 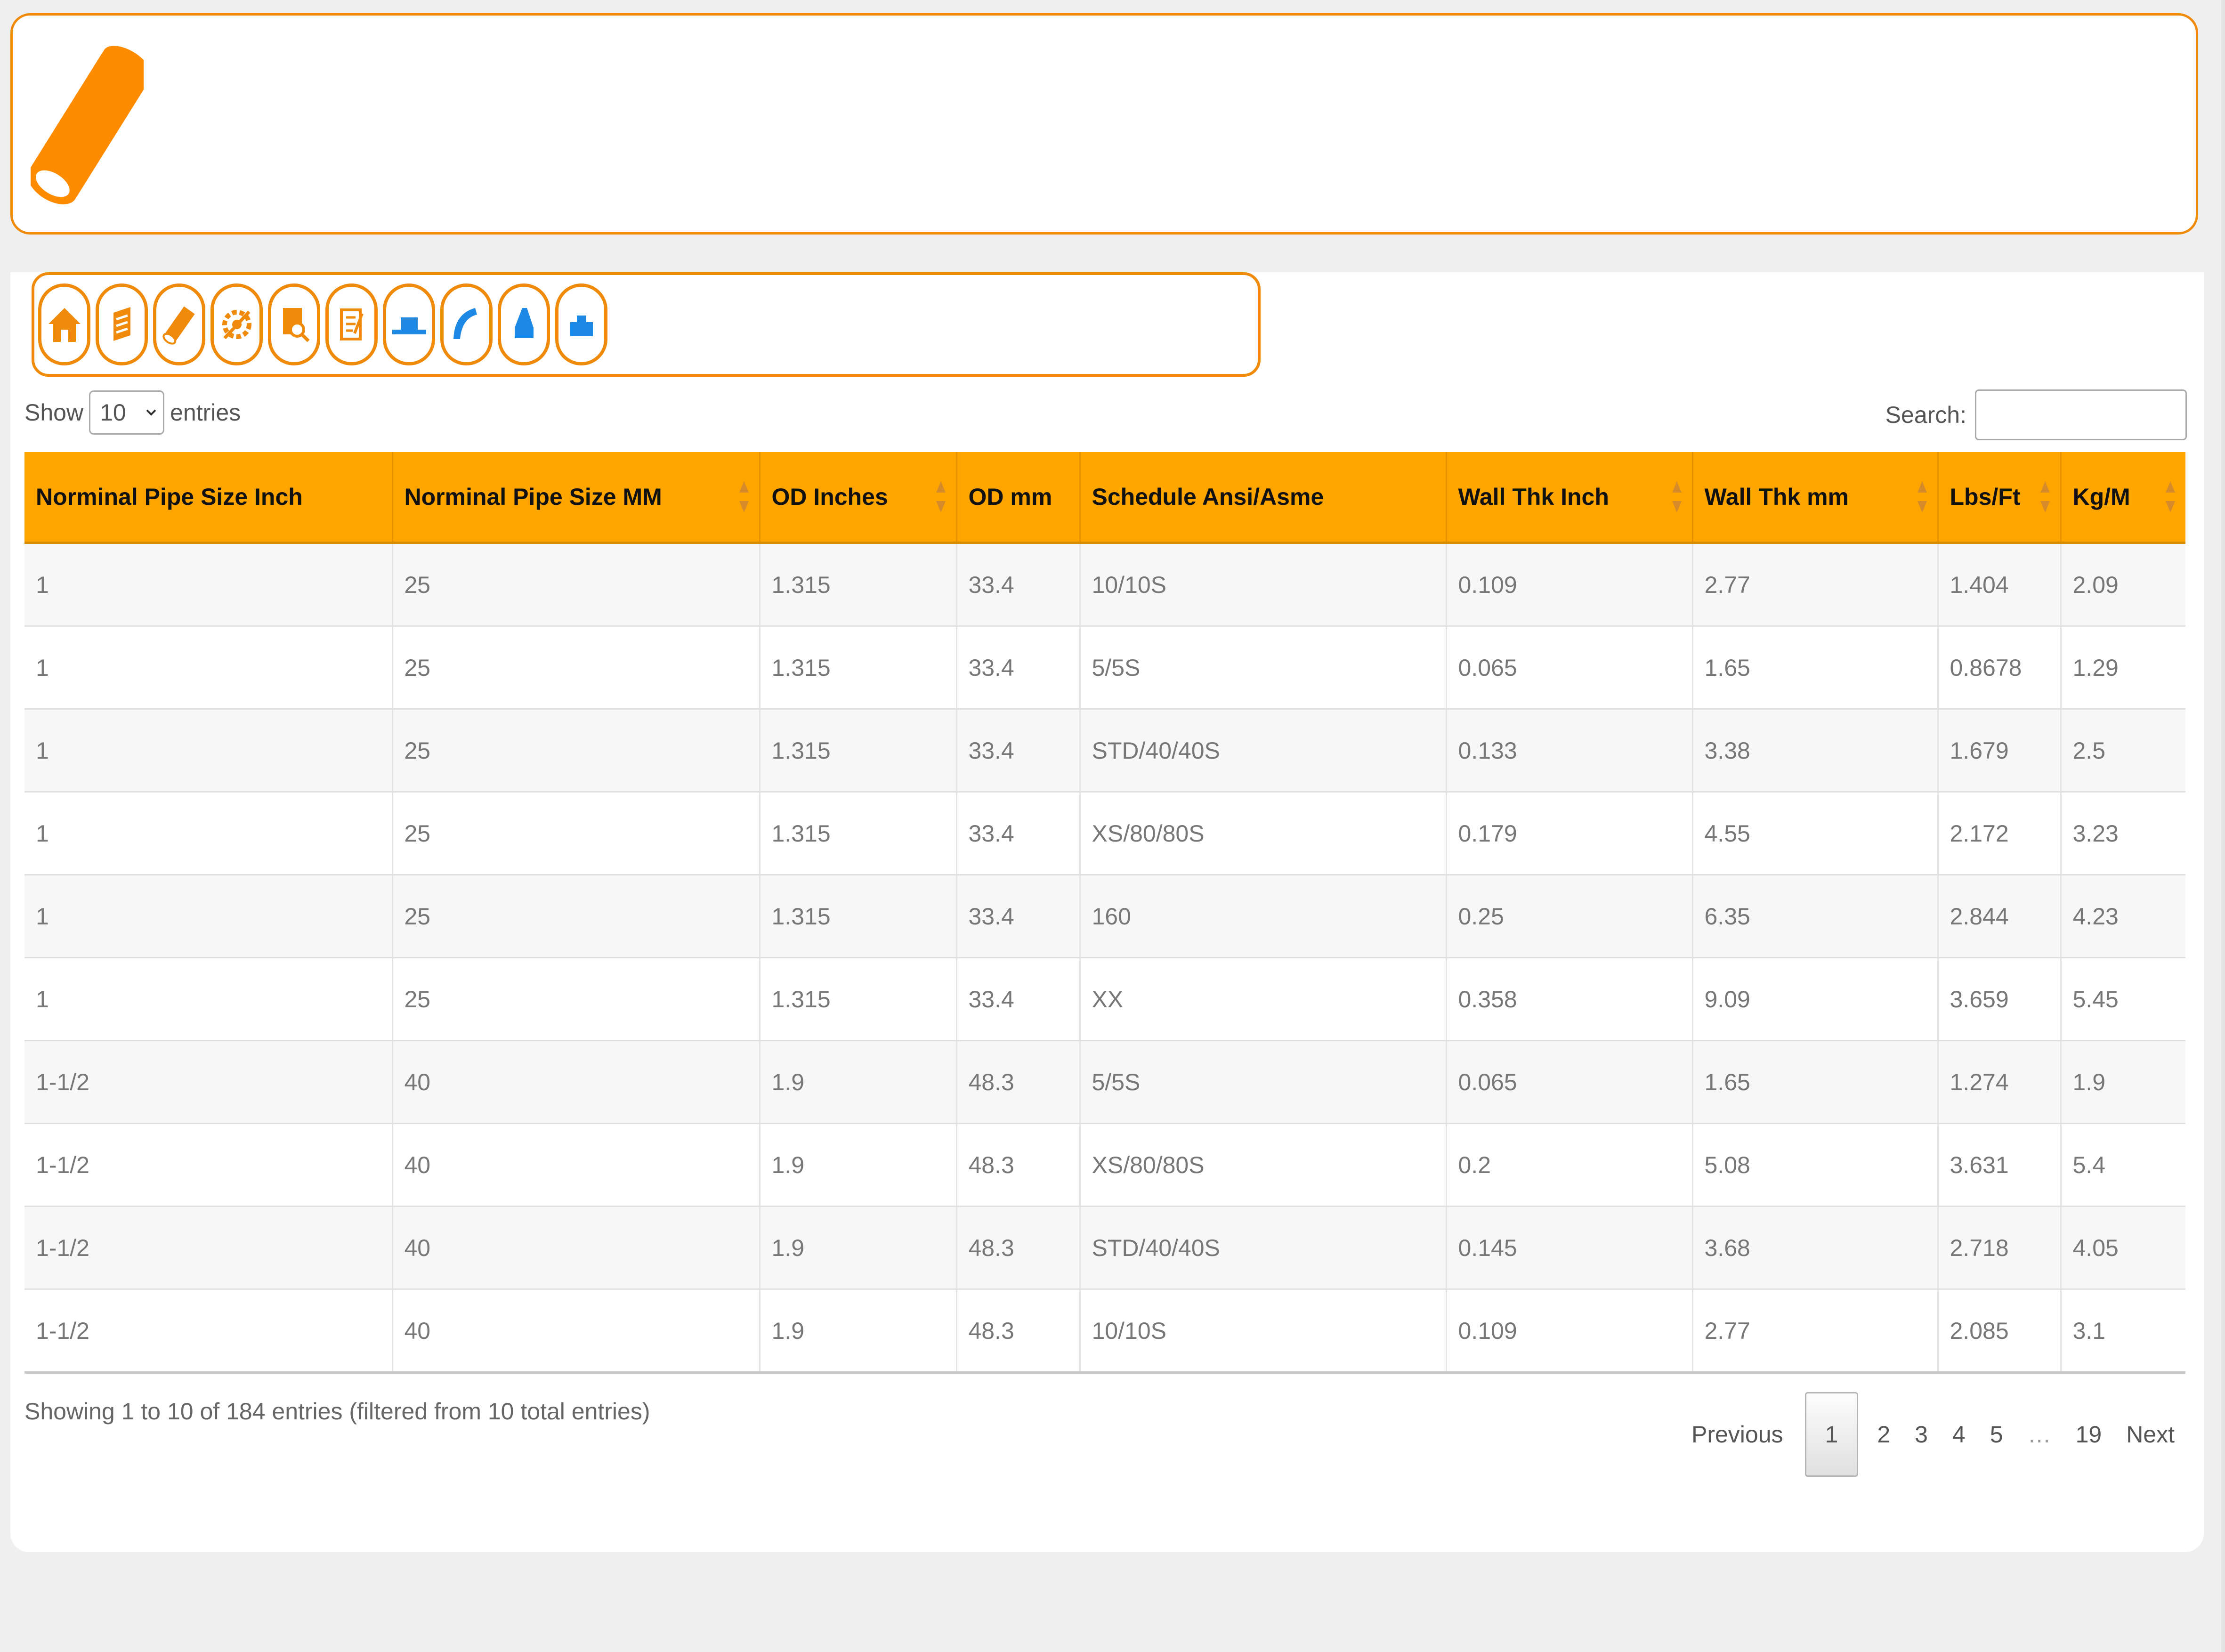 What do you see at coordinates (1262, 498) in the screenshot?
I see `column-header: Schedule Ansi/Asme` at bounding box center [1262, 498].